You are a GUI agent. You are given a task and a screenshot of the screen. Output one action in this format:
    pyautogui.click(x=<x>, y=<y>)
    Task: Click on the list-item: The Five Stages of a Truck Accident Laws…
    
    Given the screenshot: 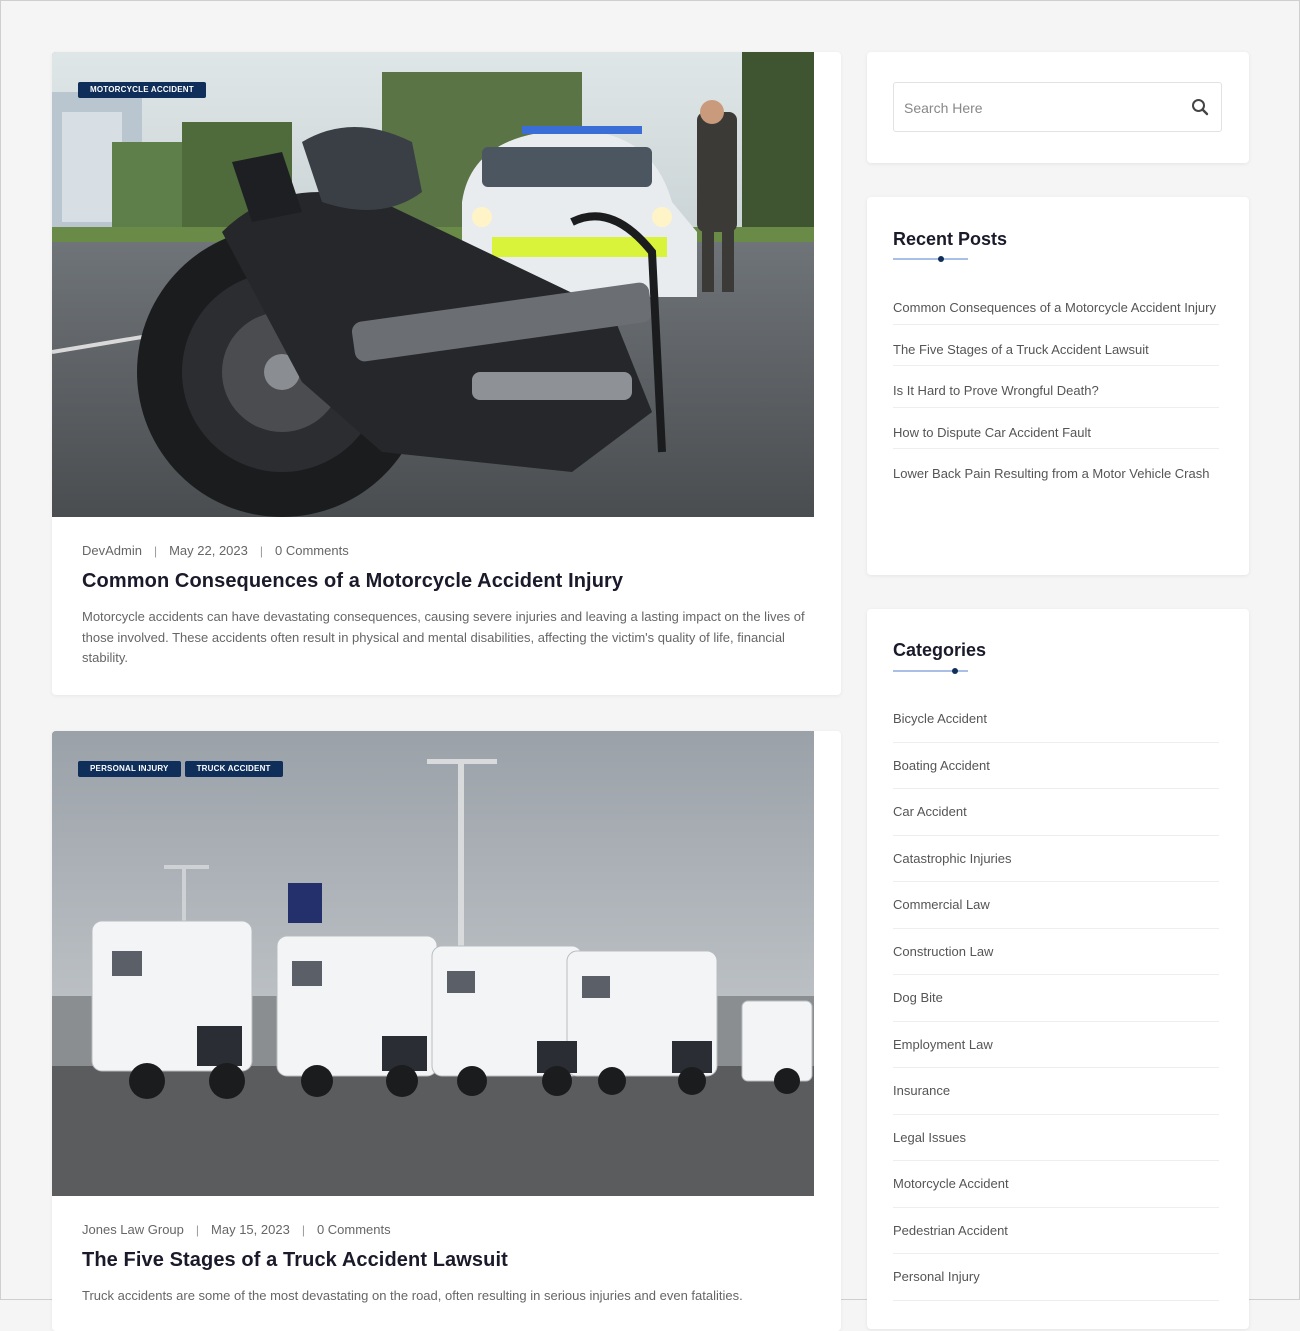 What is the action you would take?
    pyautogui.click(x=1056, y=353)
    